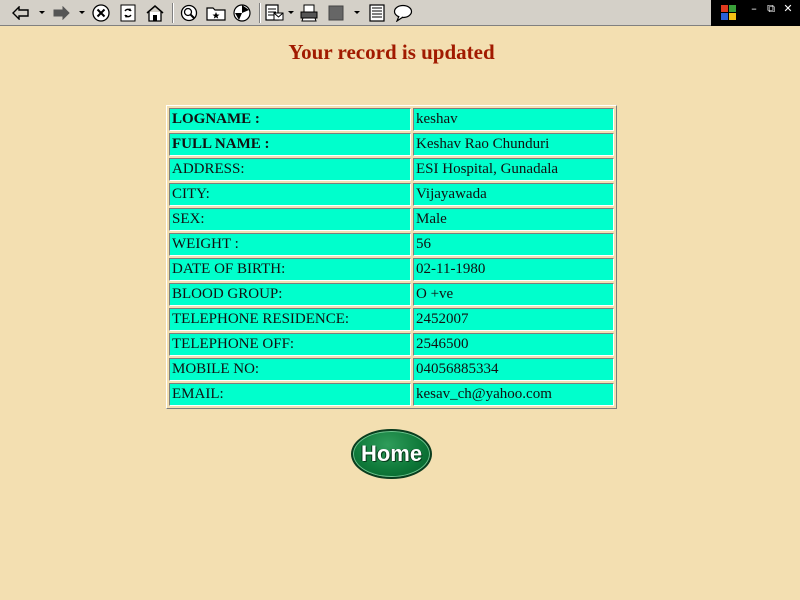 Image resolution: width=800 pixels, height=600 pixels. I want to click on forward-dropdown-icon, so click(82, 12).